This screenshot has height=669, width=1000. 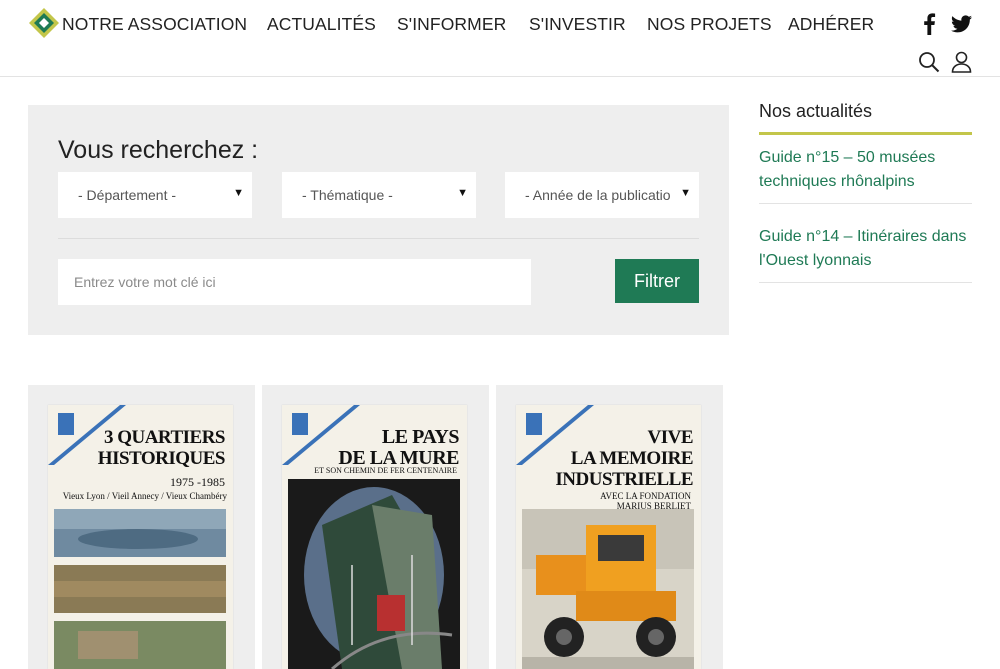 I want to click on thematique-select-value: - Thématique -, so click(x=347, y=195).